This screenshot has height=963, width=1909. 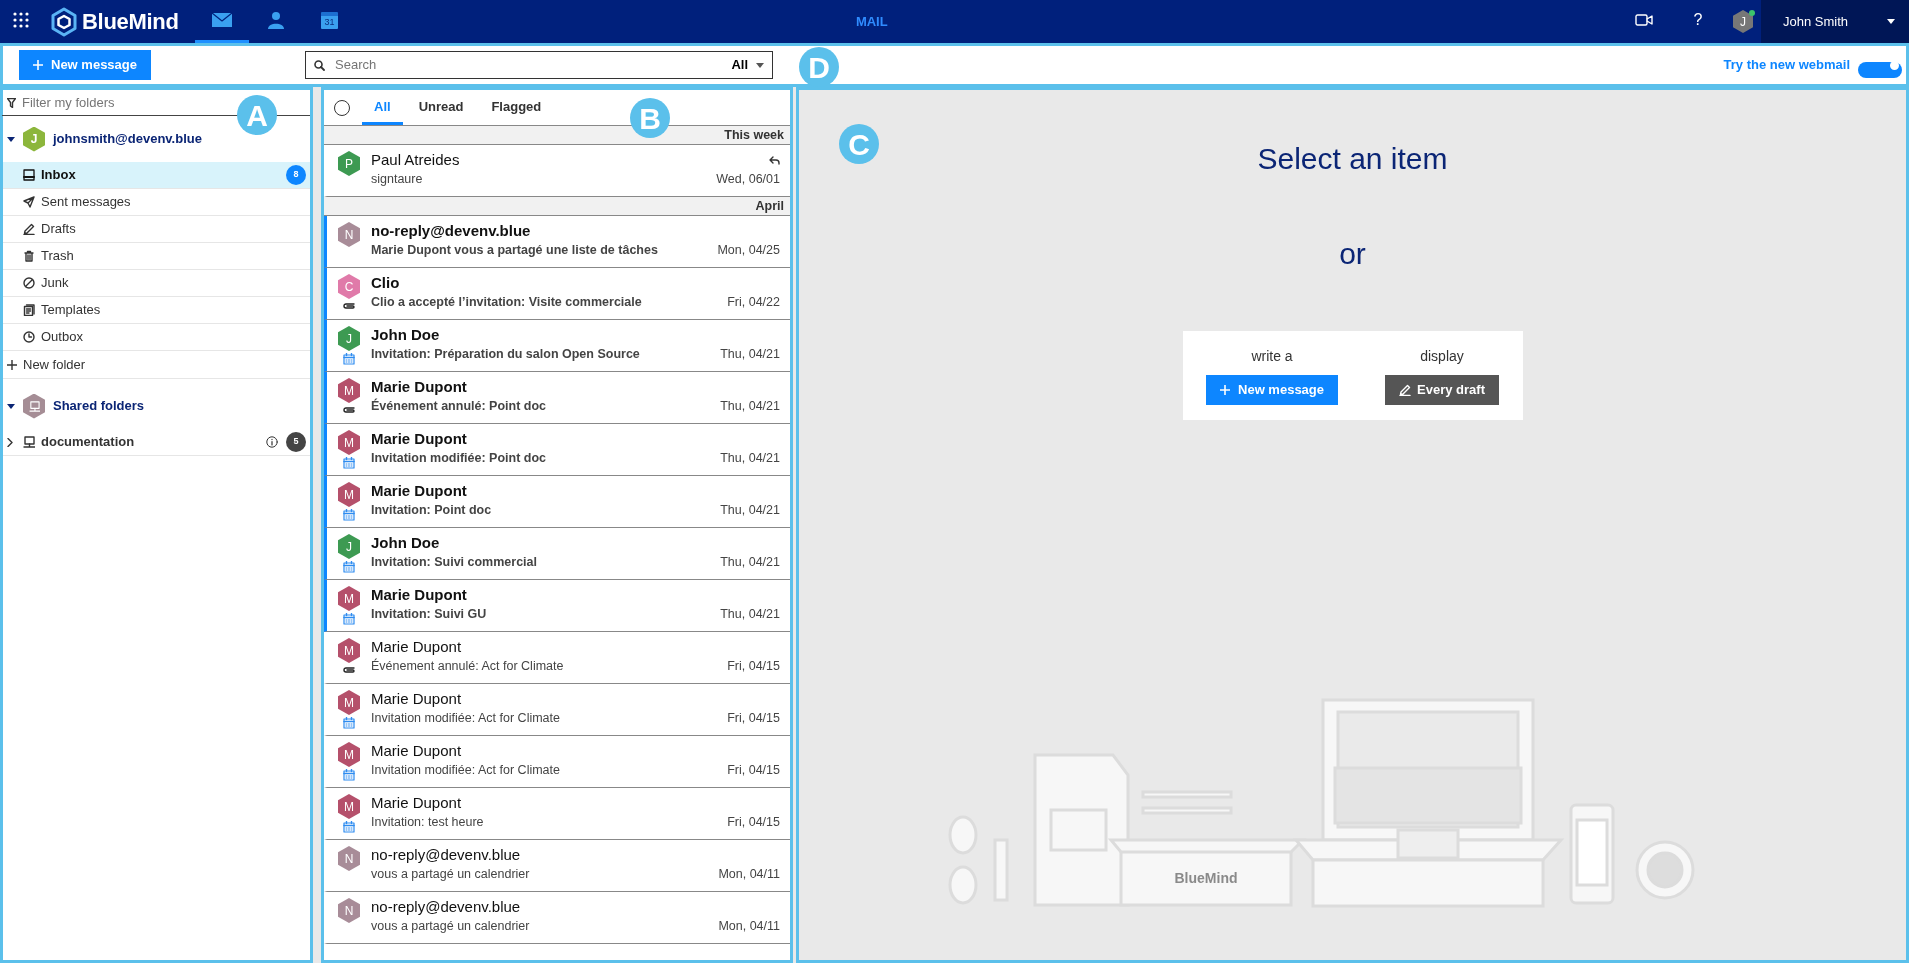 What do you see at coordinates (156, 365) in the screenshot?
I see `new-folder-button: New folder` at bounding box center [156, 365].